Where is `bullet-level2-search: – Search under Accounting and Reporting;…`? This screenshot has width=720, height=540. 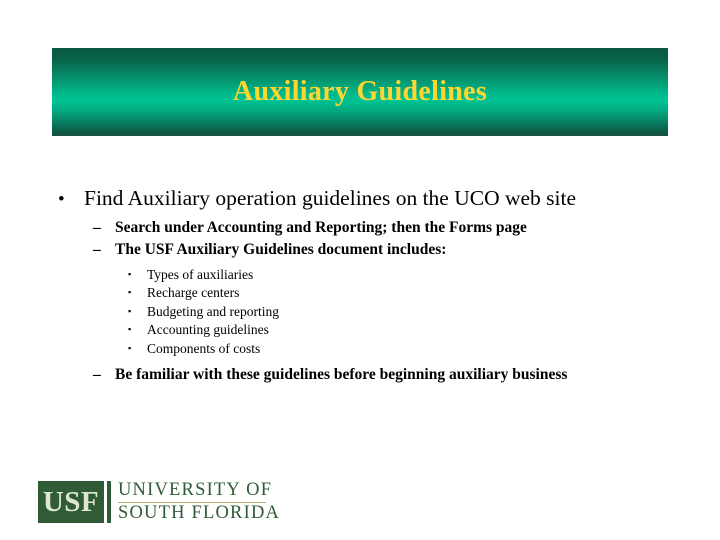
bullet-level2-search: – Search under Accounting and Reporting;… is located at coordinates (360, 228).